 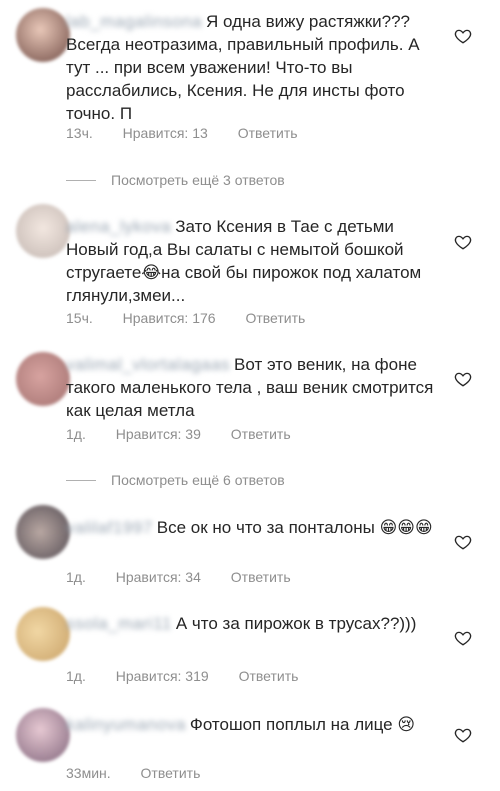 I want to click on like-count: Нравится: 39, so click(x=158, y=434).